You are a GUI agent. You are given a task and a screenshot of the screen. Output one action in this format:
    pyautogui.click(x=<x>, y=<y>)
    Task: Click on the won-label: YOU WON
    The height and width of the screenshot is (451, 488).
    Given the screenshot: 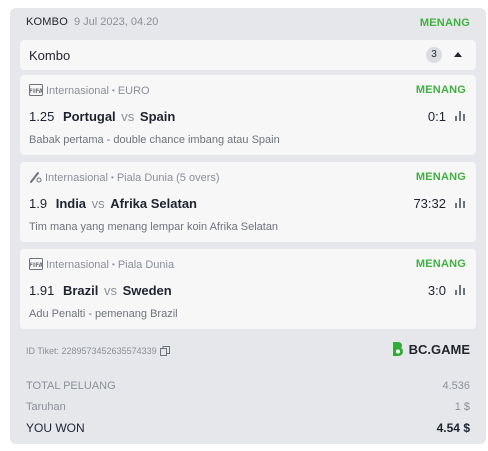 What is the action you would take?
    pyautogui.click(x=55, y=428)
    